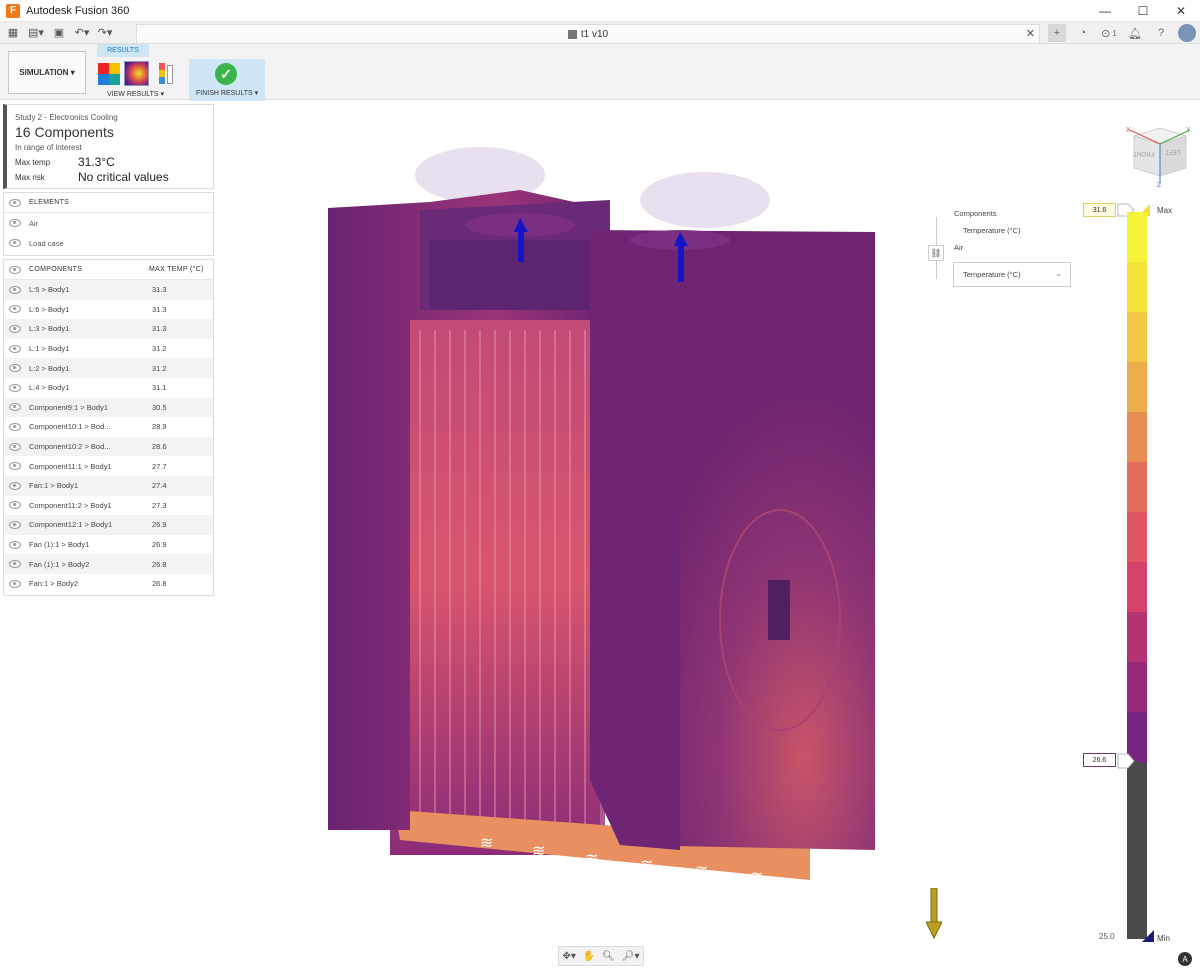  I want to click on table-row: L:1 > Body1 31.2, so click(108, 349).